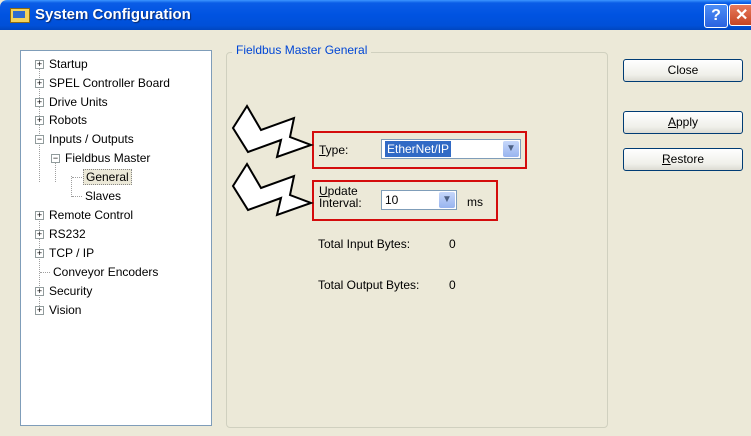 This screenshot has width=751, height=436. Describe the element at coordinates (272, 131) in the screenshot. I see `arrow-icon-type` at that location.